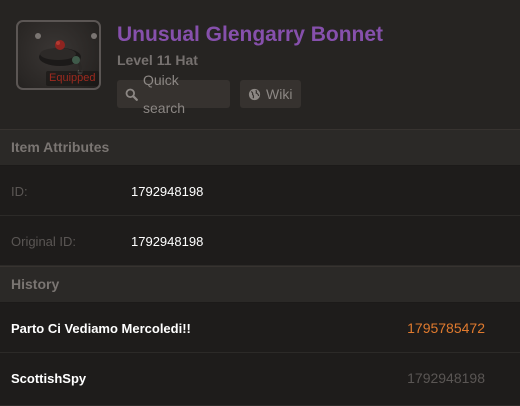 This screenshot has height=406, width=520. Describe the element at coordinates (279, 94) in the screenshot. I see `wiki-label: Wiki` at that location.